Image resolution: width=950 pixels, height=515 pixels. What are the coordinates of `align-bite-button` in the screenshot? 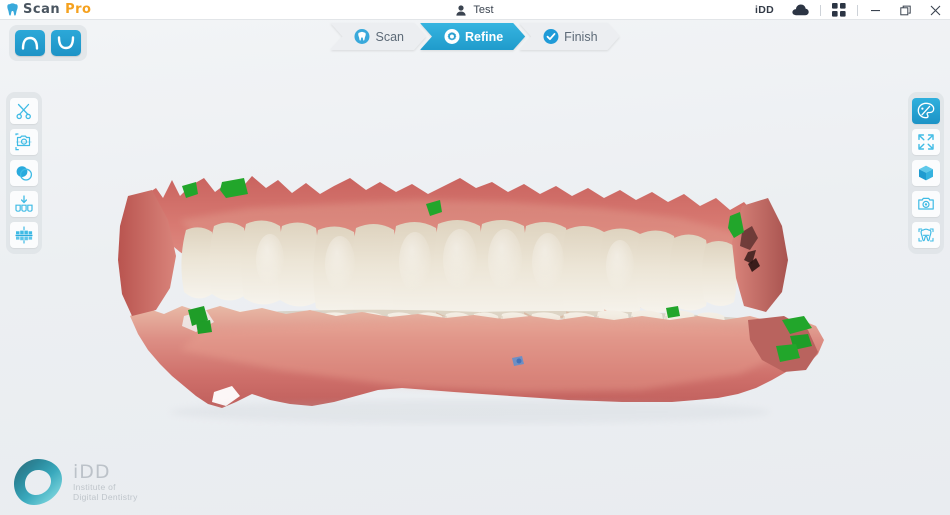 It's located at (24, 204).